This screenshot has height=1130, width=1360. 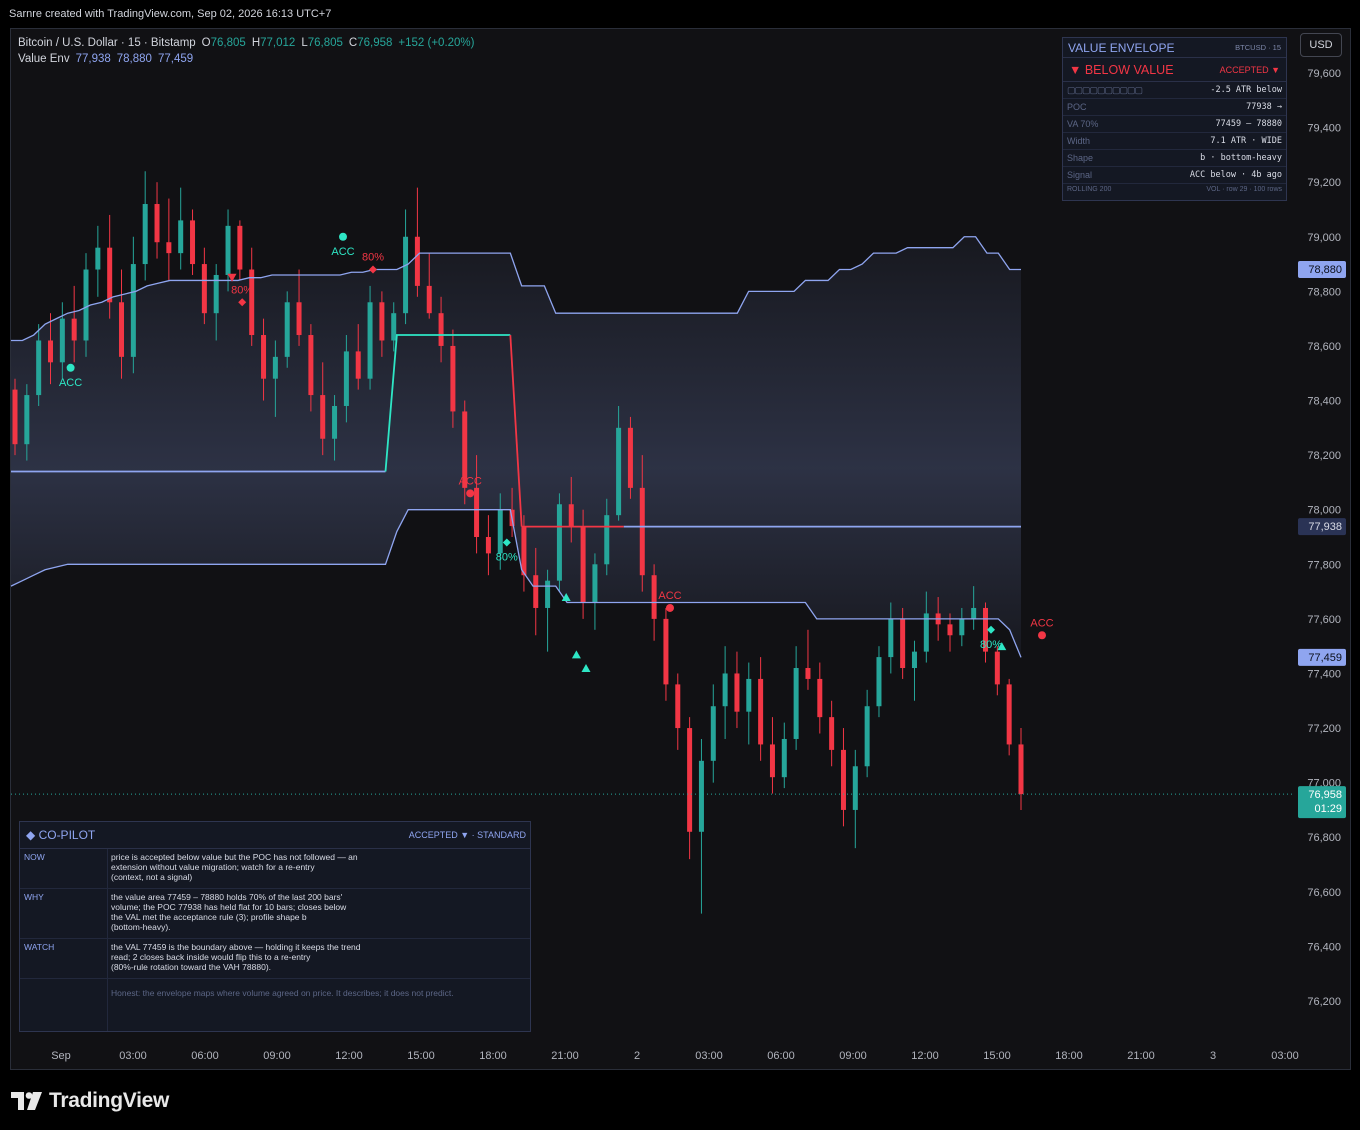 What do you see at coordinates (1249, 69) in the screenshot?
I see `venv-state: ACCEPTED ▼` at bounding box center [1249, 69].